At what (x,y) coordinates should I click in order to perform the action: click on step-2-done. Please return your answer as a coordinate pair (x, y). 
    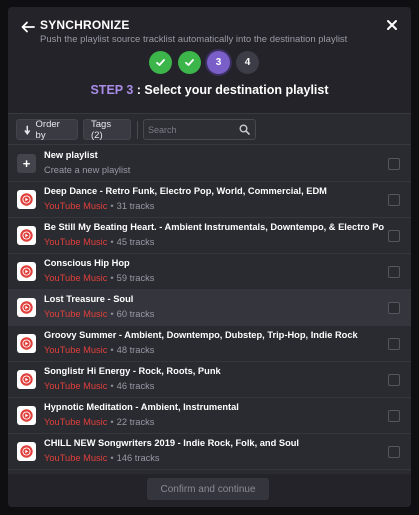
    Looking at the image, I should click on (189, 62).